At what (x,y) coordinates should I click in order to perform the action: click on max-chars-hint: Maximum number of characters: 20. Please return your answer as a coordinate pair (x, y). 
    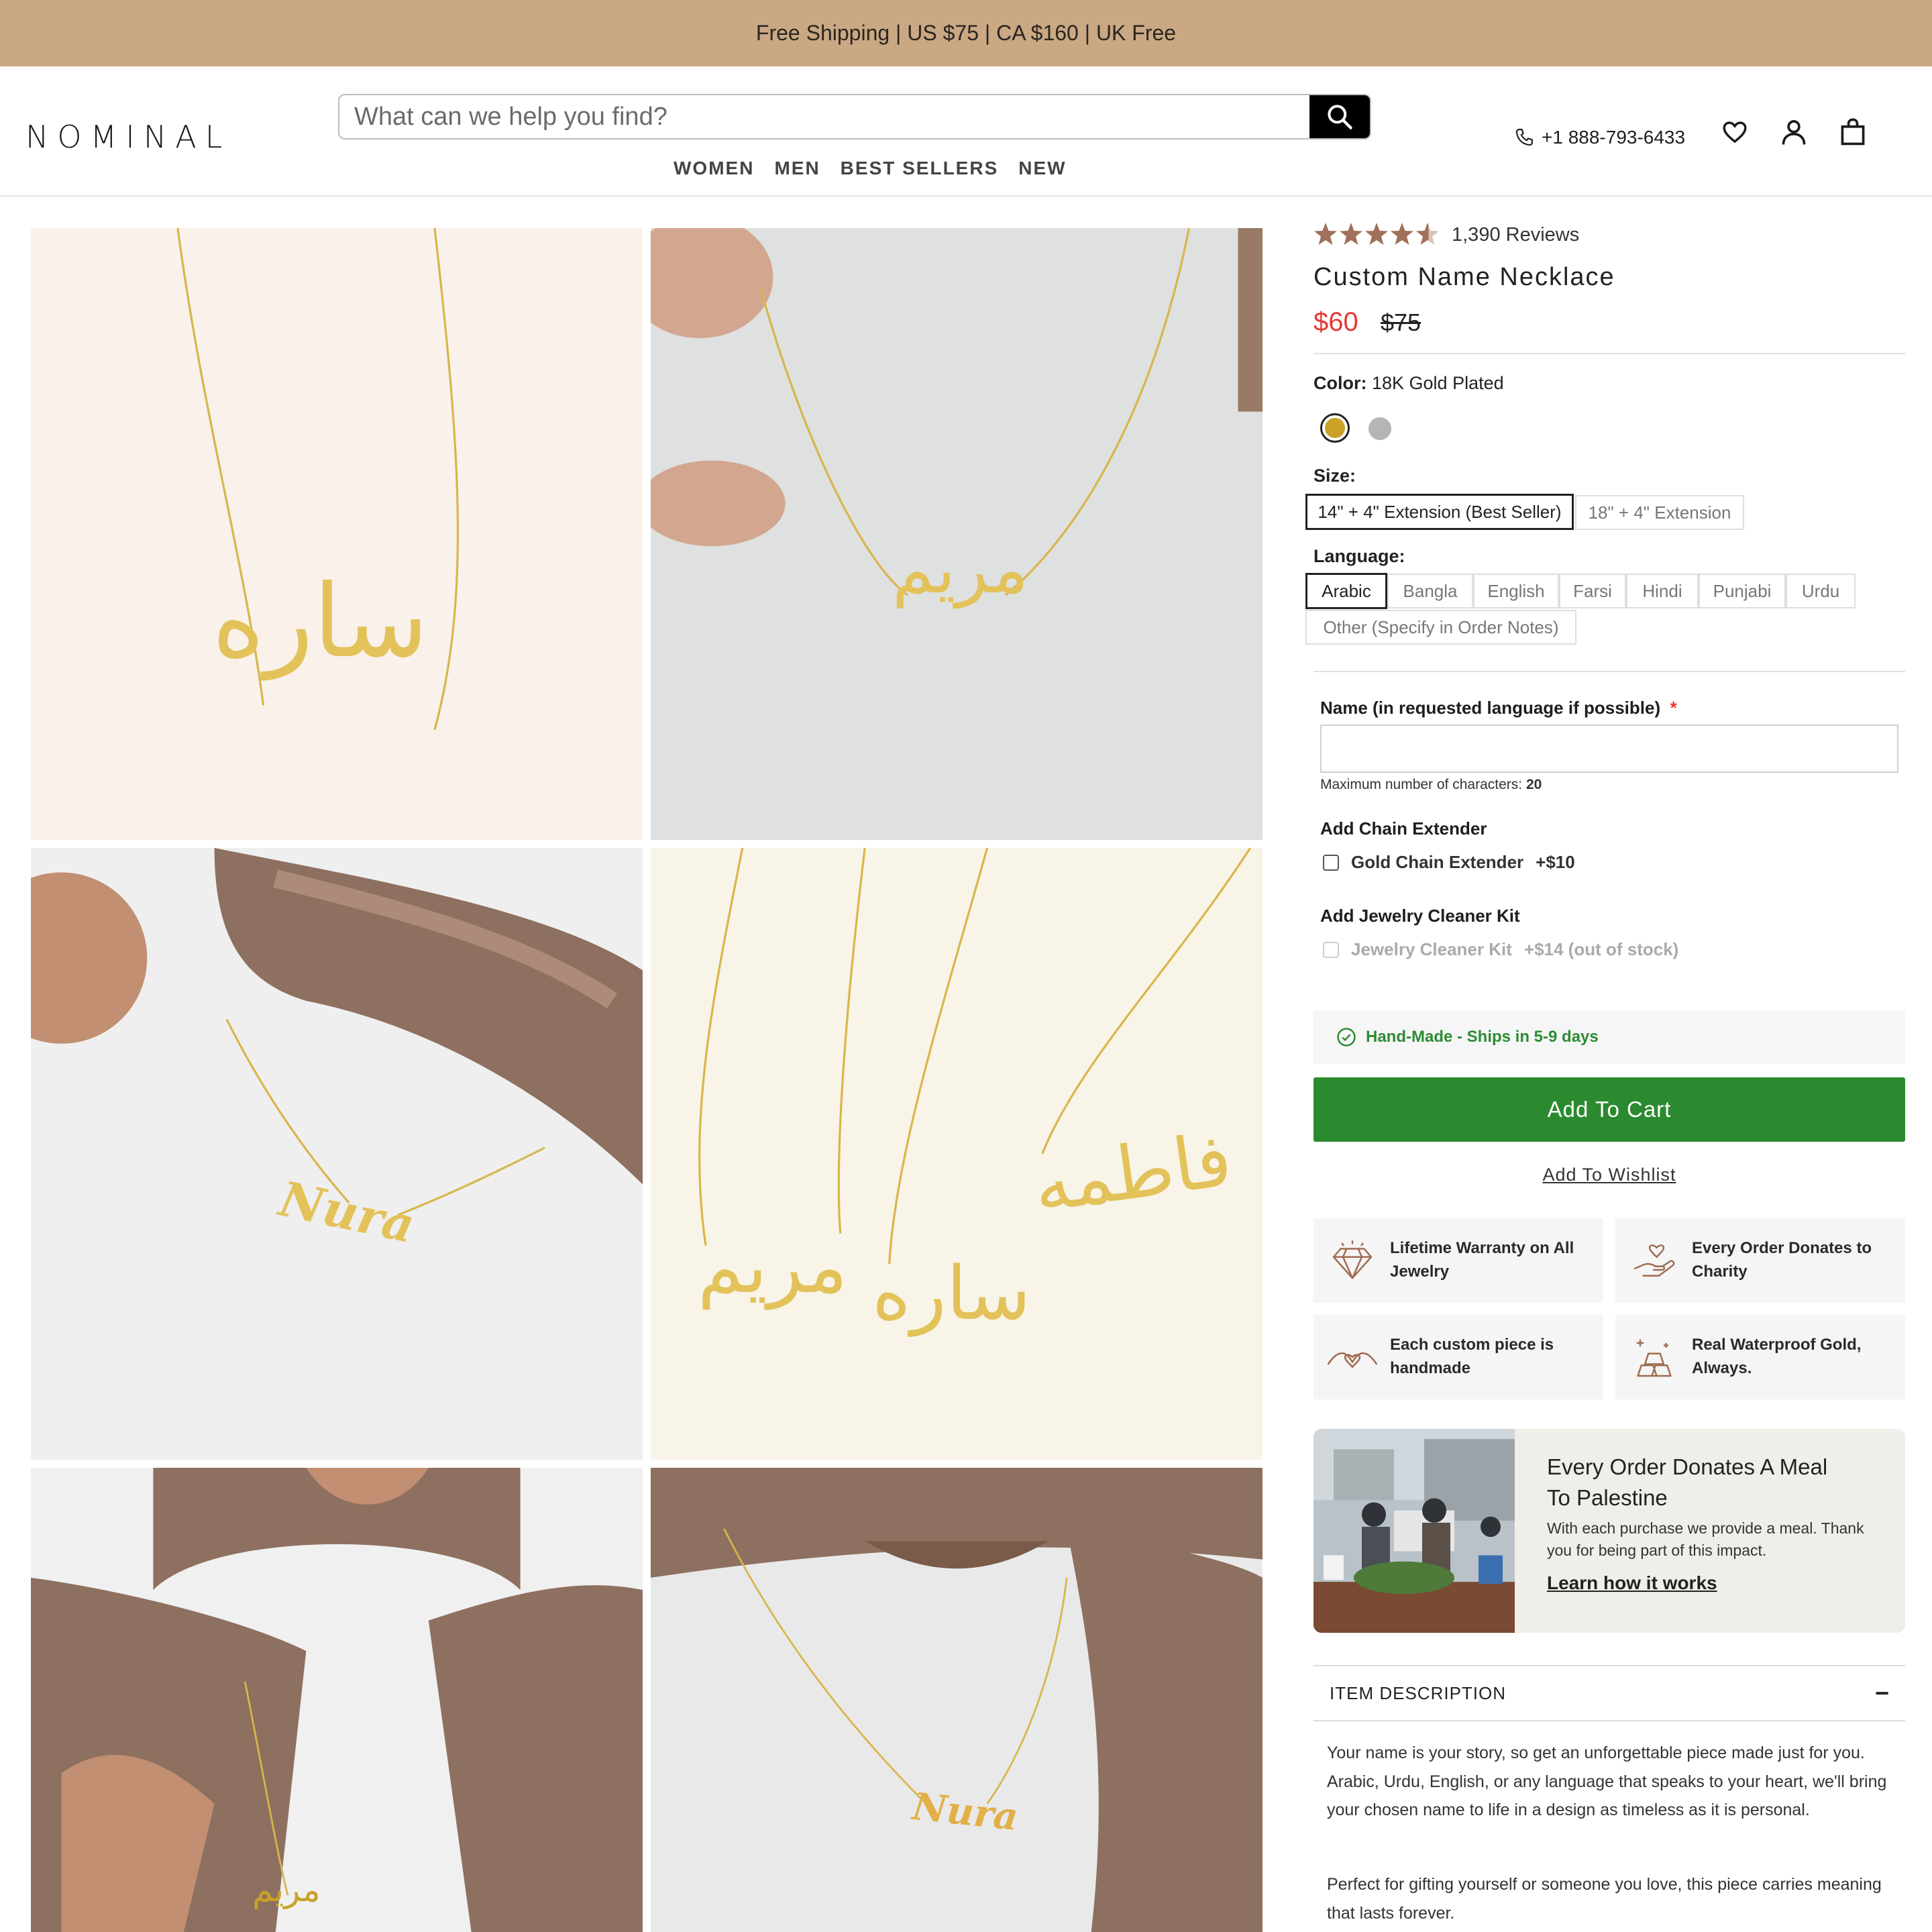
    Looking at the image, I should click on (1431, 784).